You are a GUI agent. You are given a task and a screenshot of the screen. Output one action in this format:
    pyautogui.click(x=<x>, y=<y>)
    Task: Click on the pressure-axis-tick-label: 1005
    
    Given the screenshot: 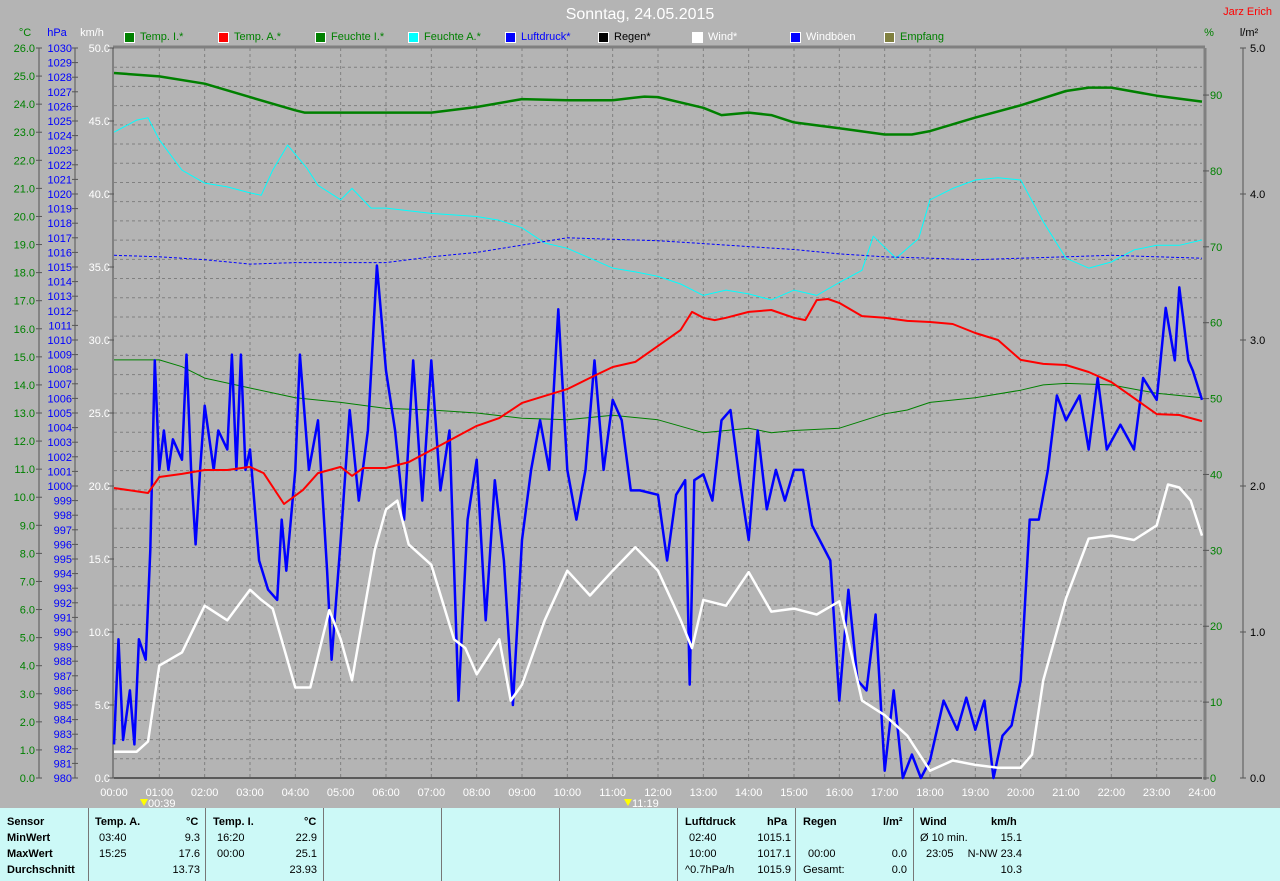 What is the action you would take?
    pyautogui.click(x=60, y=414)
    